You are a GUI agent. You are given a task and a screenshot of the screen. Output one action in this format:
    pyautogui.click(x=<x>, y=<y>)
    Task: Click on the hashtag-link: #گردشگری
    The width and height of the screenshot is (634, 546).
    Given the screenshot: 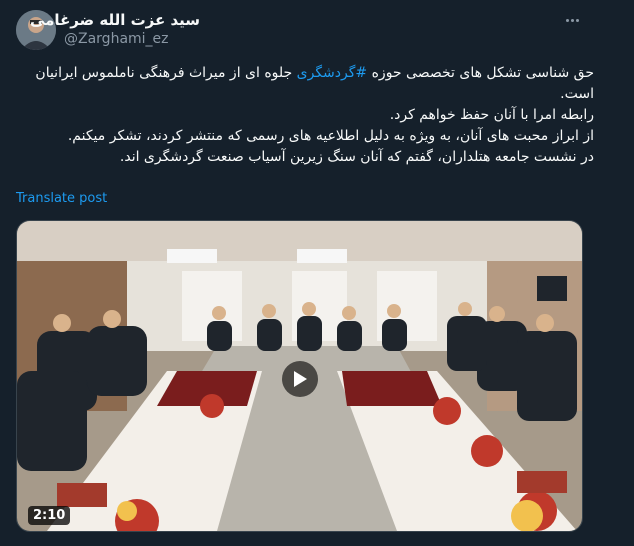 What is the action you would take?
    pyautogui.click(x=332, y=73)
    